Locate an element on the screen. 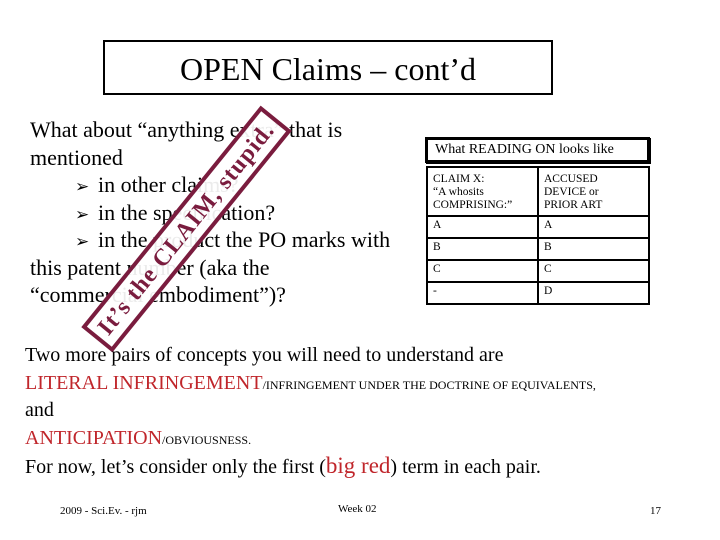  header-cell-claim: CLAIM X: “A whosits COMPRISING:” is located at coordinates (482, 191).